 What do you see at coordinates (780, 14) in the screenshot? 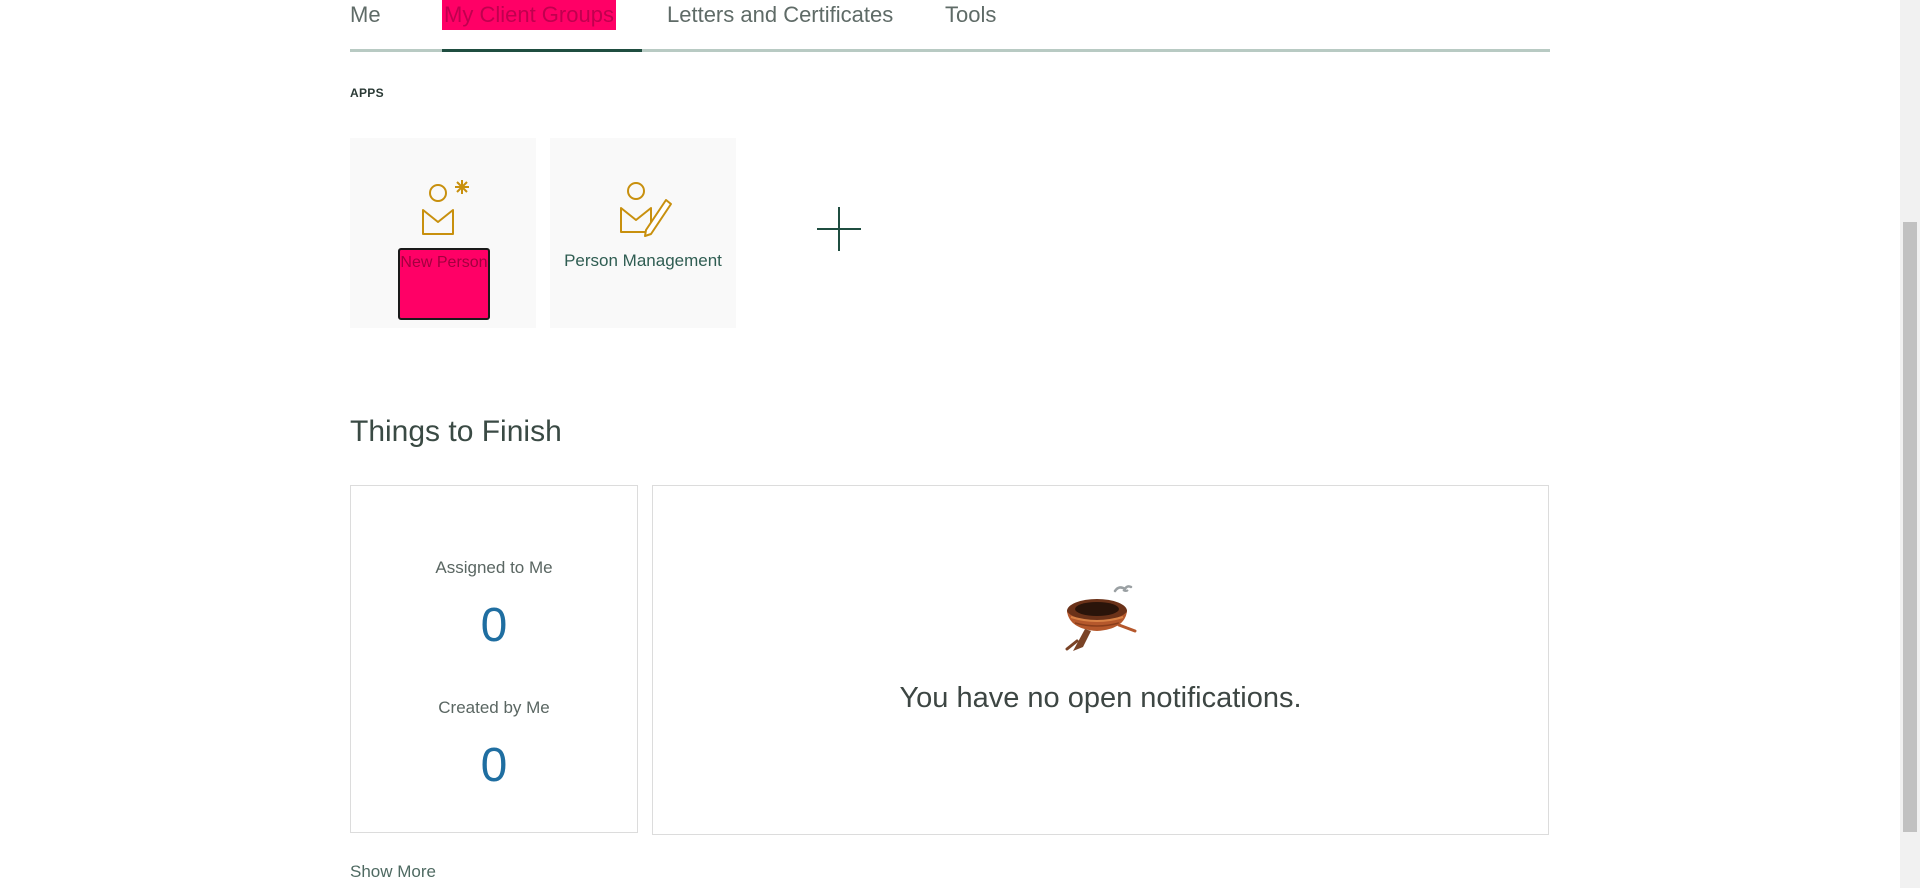
I see `tab-letters-label: Letters and Certificates` at bounding box center [780, 14].